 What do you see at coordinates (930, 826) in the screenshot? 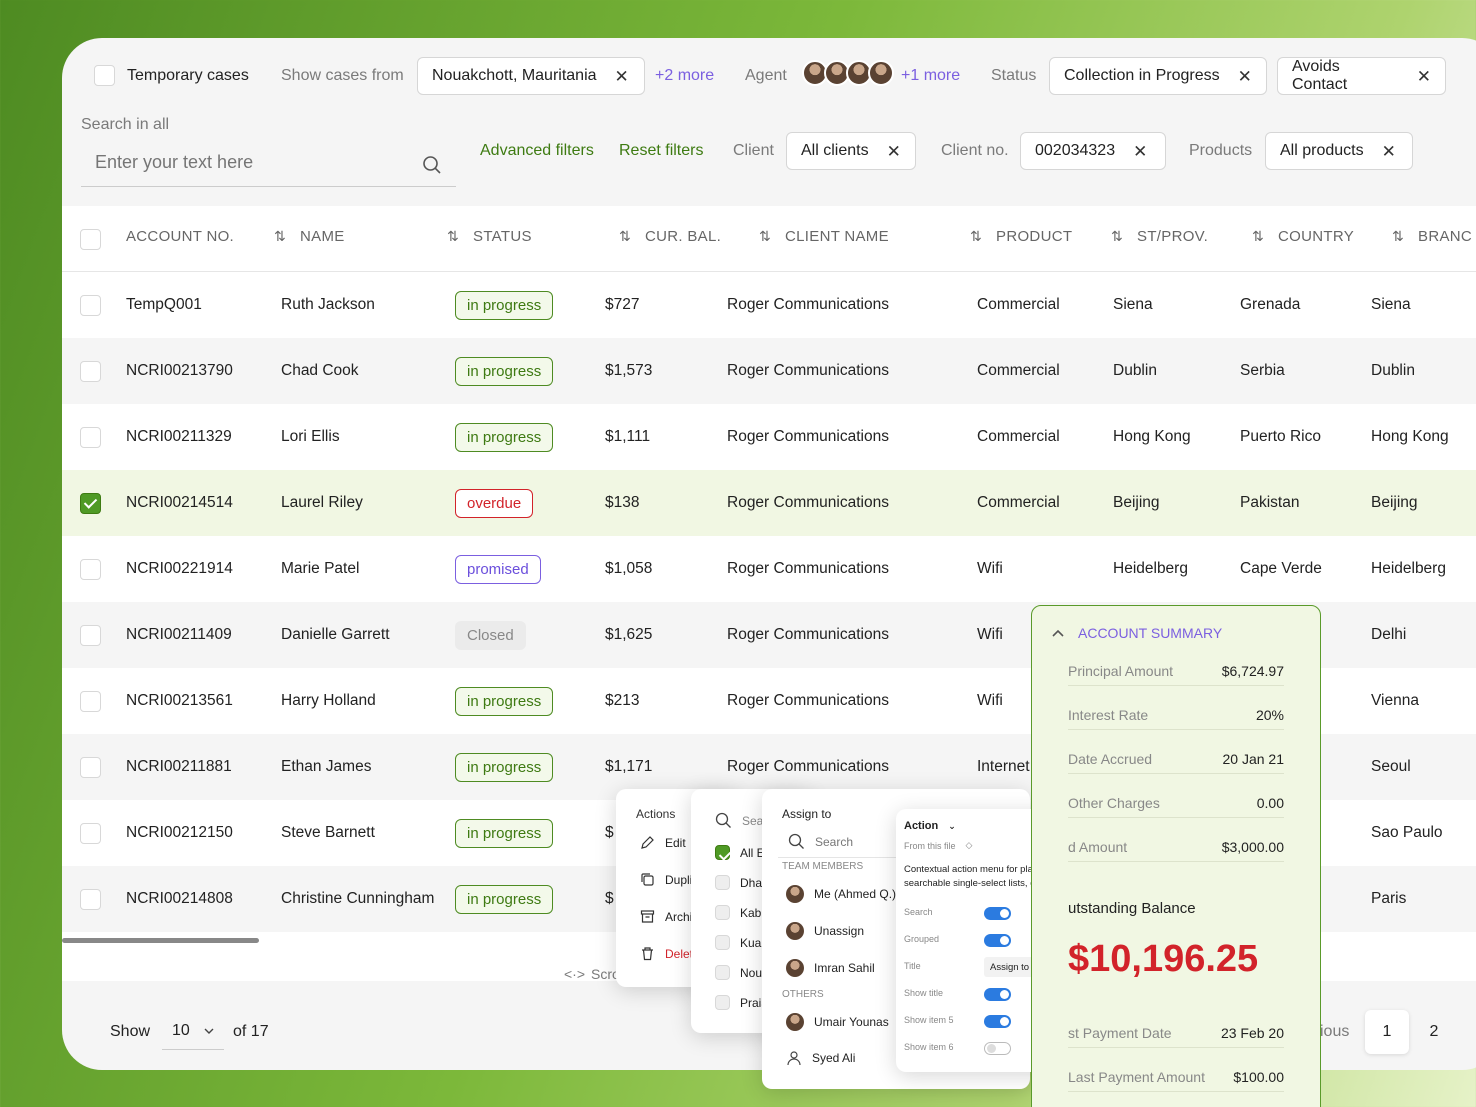
I see `action-panel-title: Action ⌄` at bounding box center [930, 826].